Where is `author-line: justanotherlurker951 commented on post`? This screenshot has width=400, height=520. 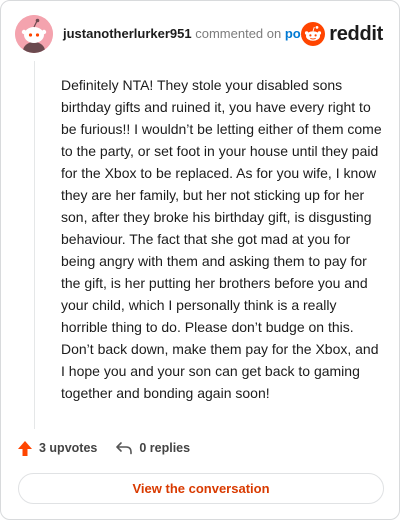 author-line: justanotherlurker951 commented on post is located at coordinates (187, 33).